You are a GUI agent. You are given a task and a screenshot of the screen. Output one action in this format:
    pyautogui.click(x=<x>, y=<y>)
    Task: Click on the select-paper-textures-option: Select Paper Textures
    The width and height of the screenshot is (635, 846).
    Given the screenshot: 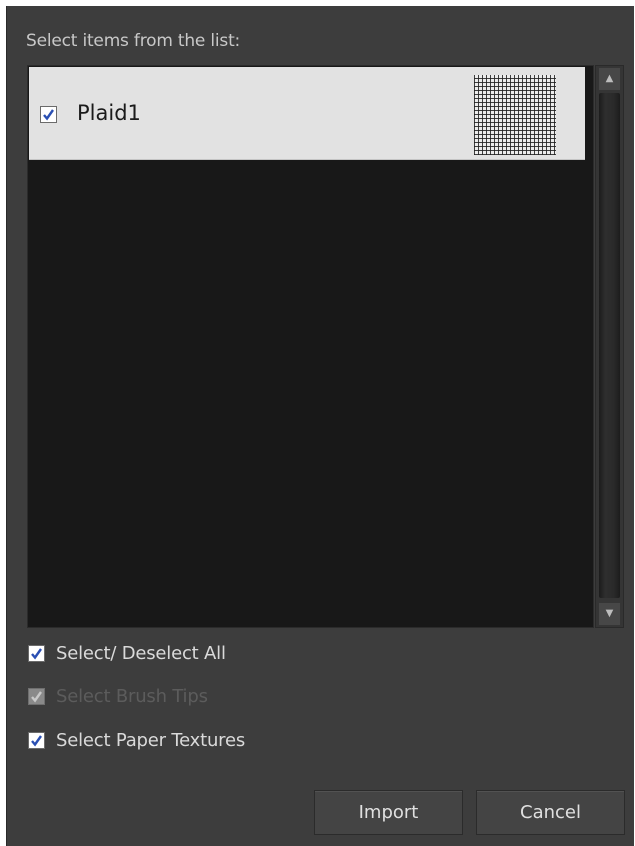 What is the action you would take?
    pyautogui.click(x=136, y=740)
    